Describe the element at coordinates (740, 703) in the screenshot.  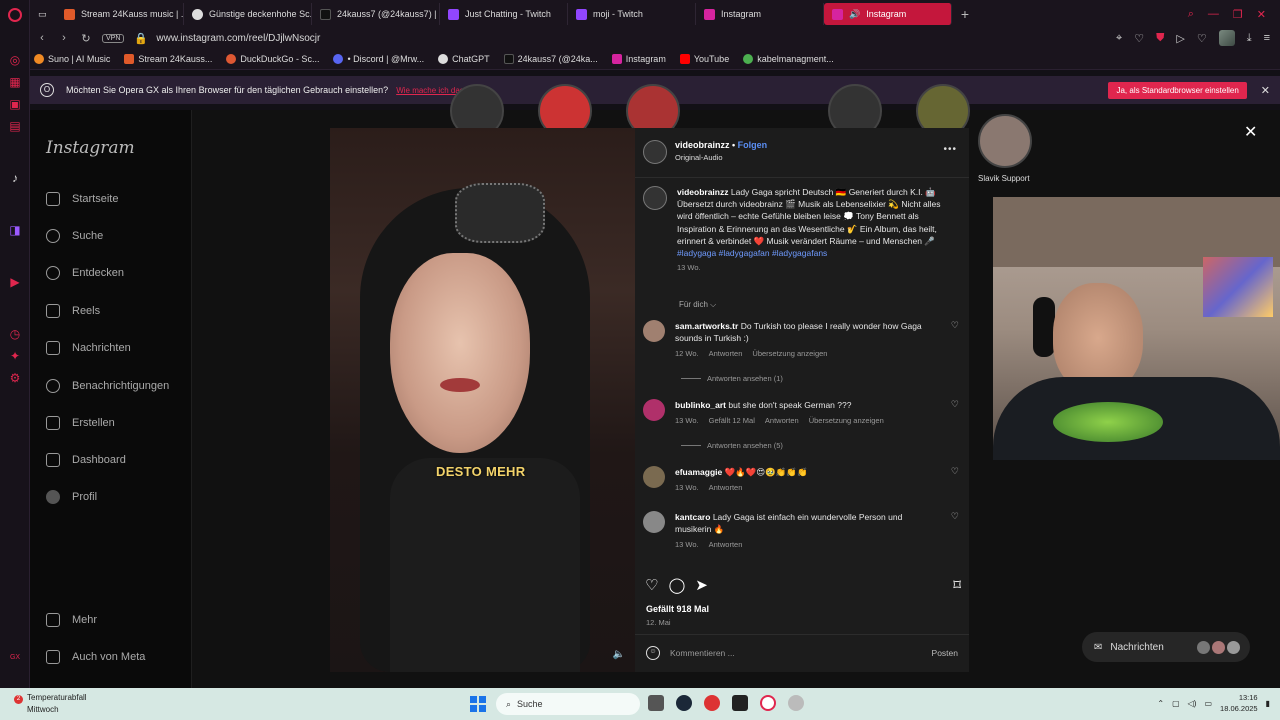
I see `app-dark-icon` at that location.